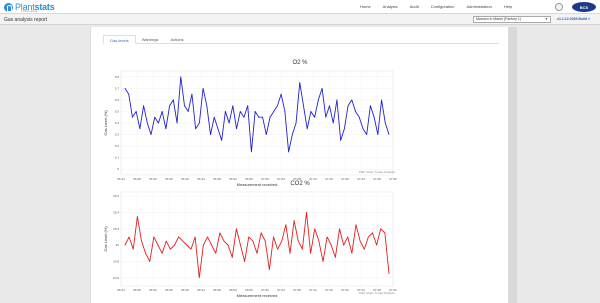 This screenshot has width=600, height=303. Describe the element at coordinates (281, 290) in the screenshot. I see `x-tick-label: 07:04` at that location.